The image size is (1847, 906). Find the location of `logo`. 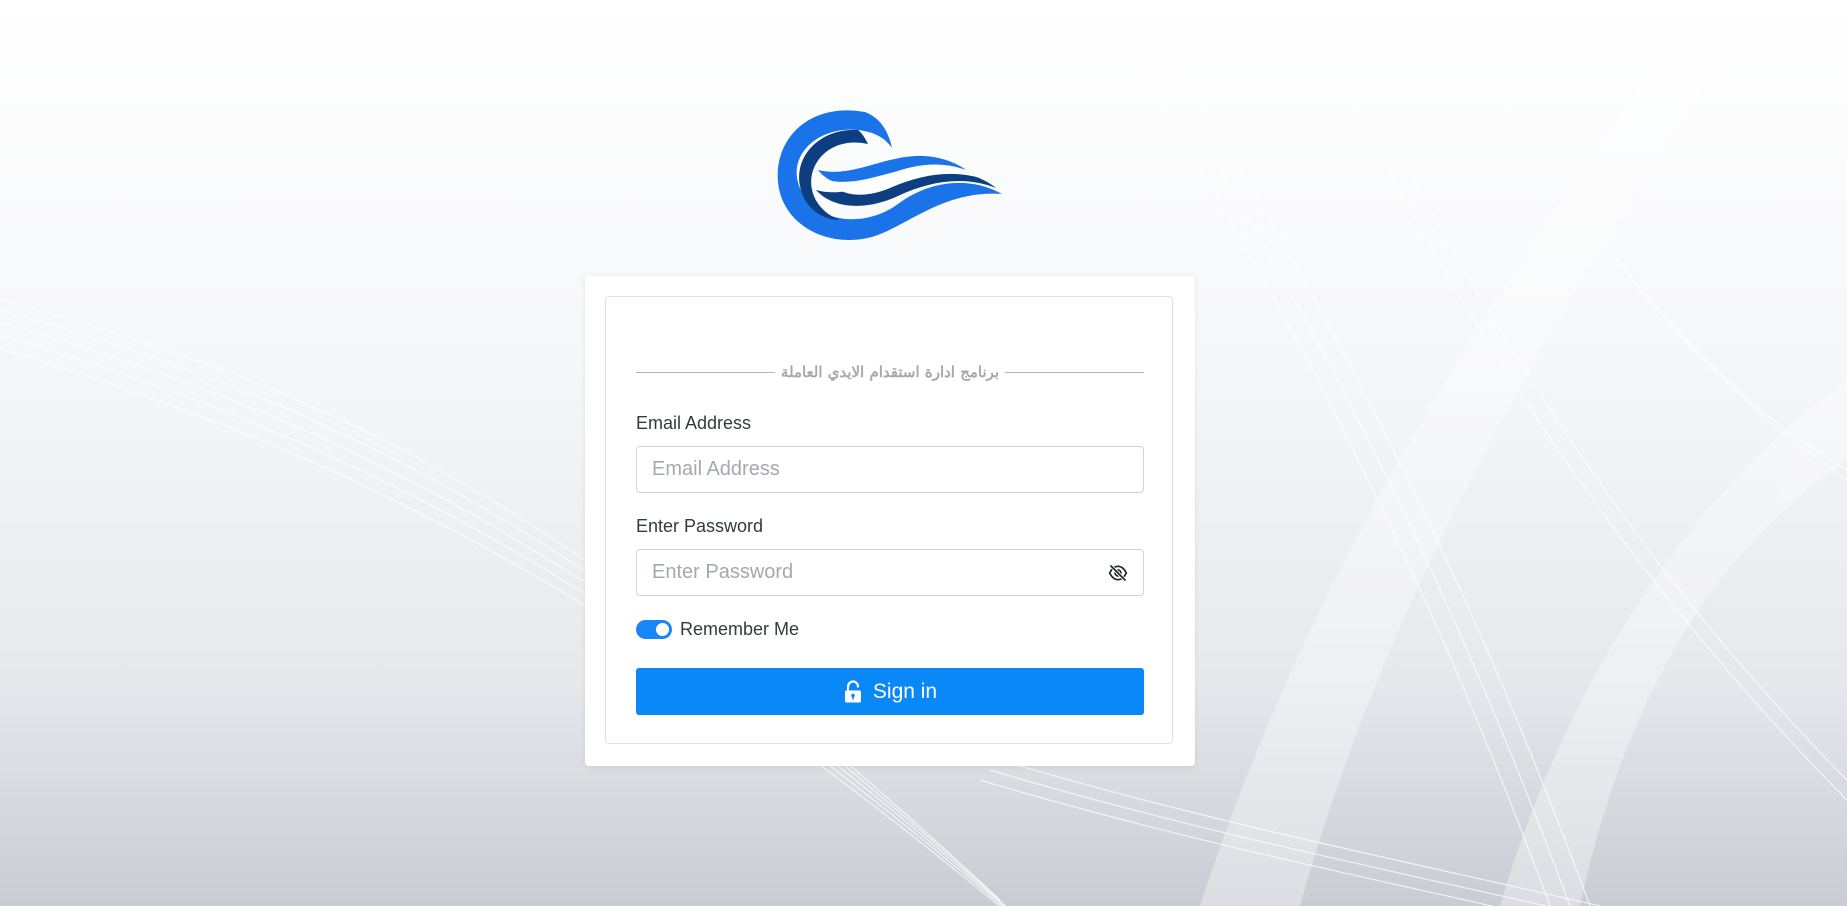

logo is located at coordinates (889, 175).